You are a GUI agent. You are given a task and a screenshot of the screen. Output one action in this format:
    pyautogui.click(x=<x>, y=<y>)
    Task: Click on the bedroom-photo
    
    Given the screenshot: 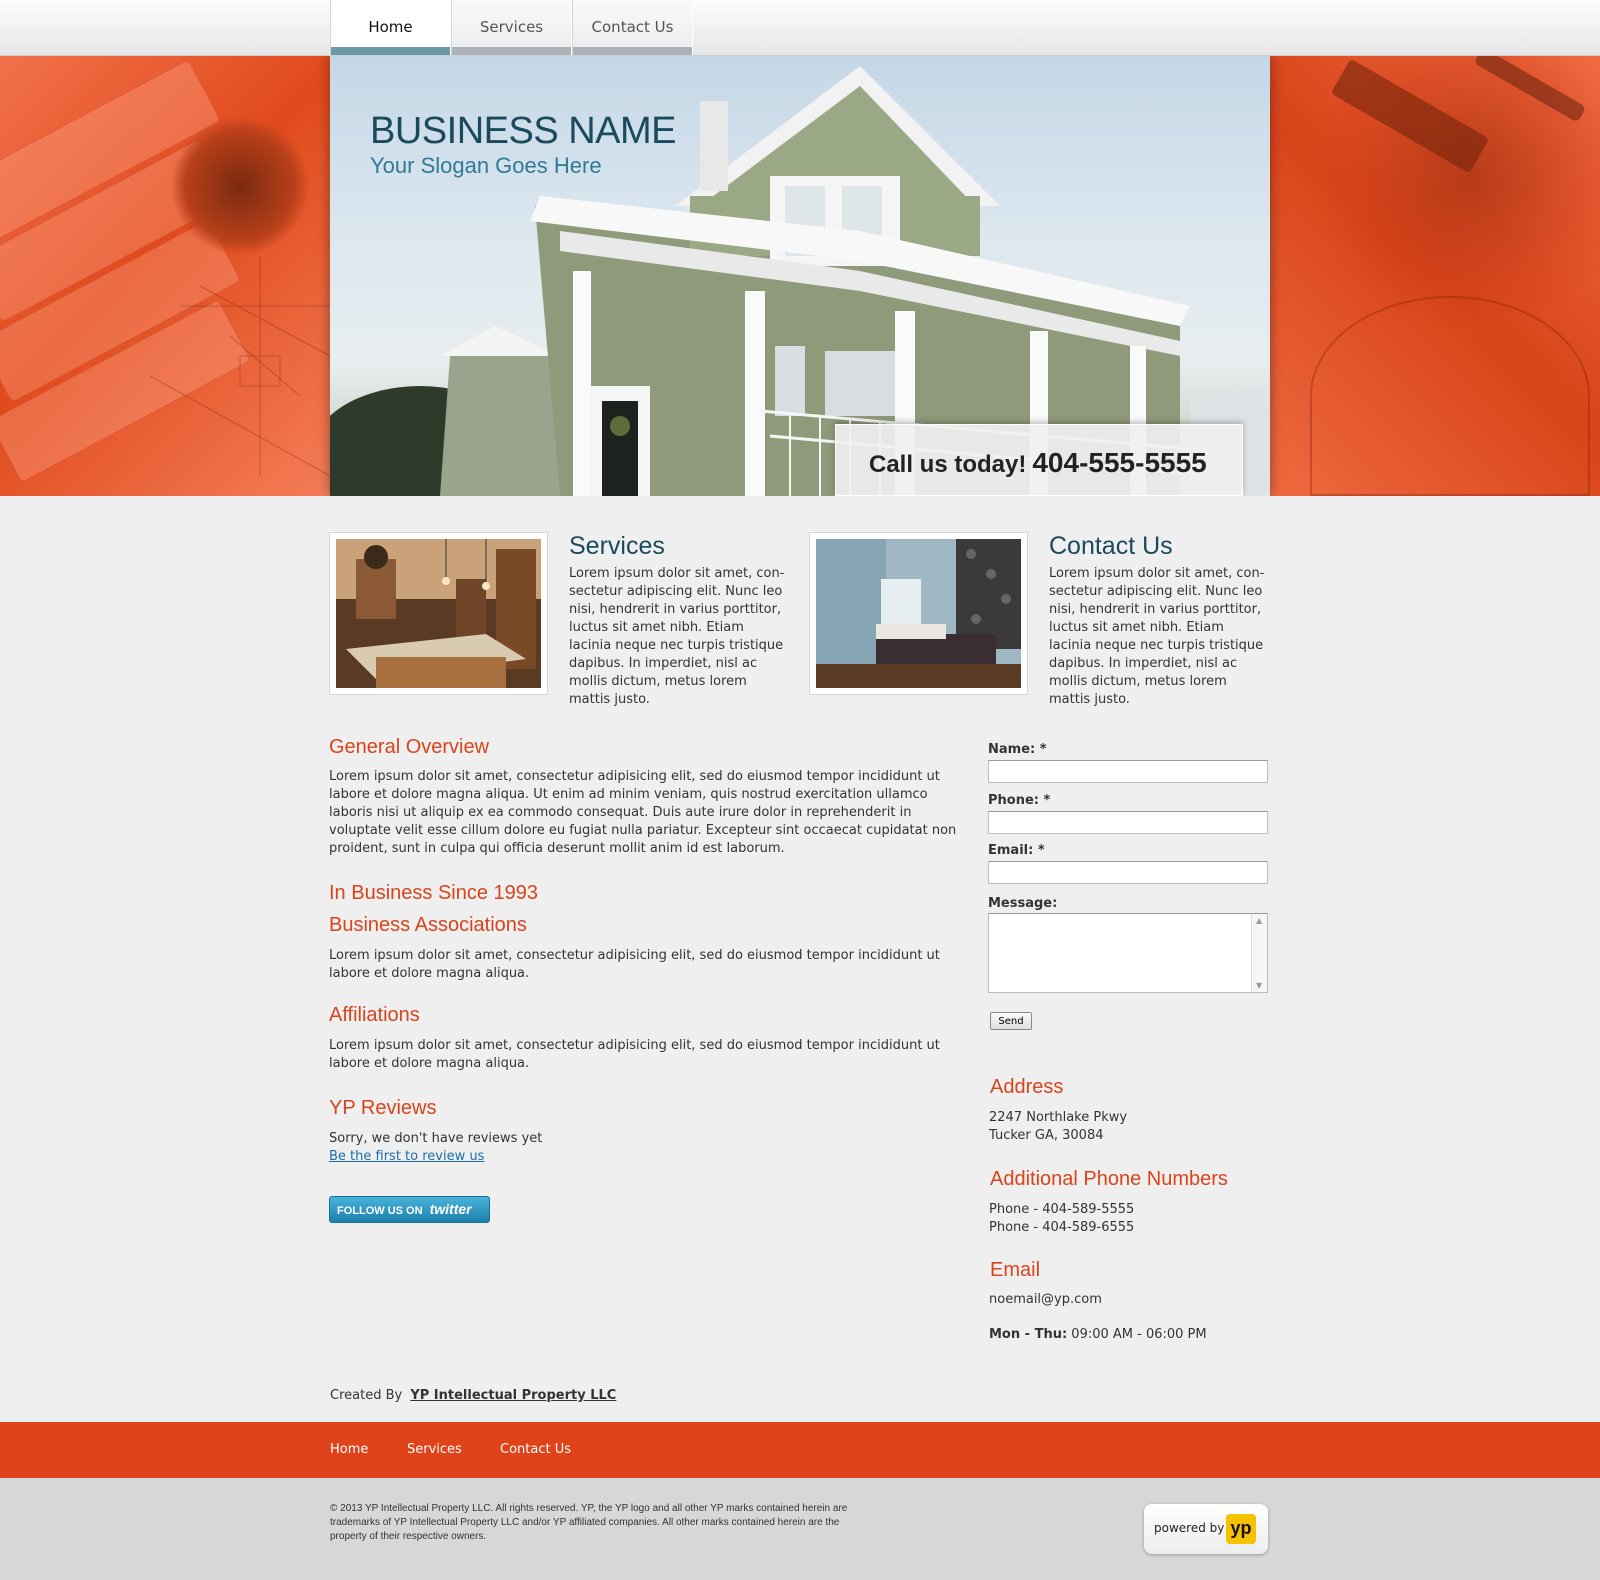 What is the action you would take?
    pyautogui.click(x=918, y=613)
    